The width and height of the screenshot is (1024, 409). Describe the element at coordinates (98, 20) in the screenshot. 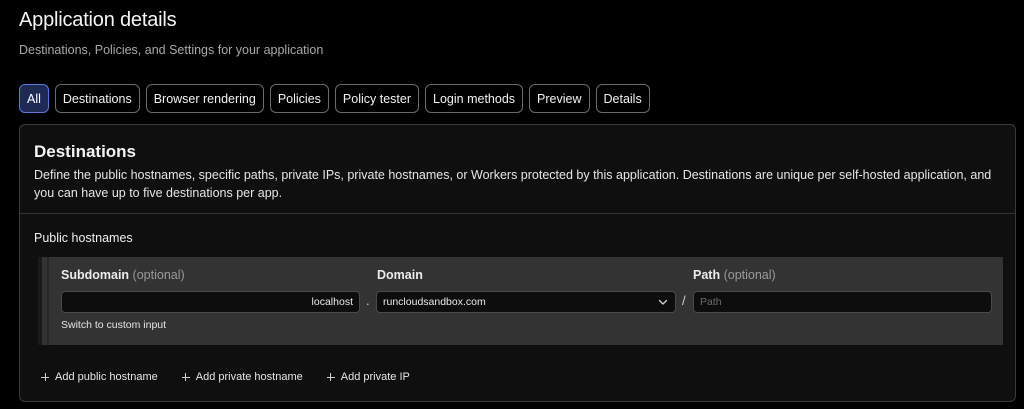

I see `page-title: Application details` at that location.